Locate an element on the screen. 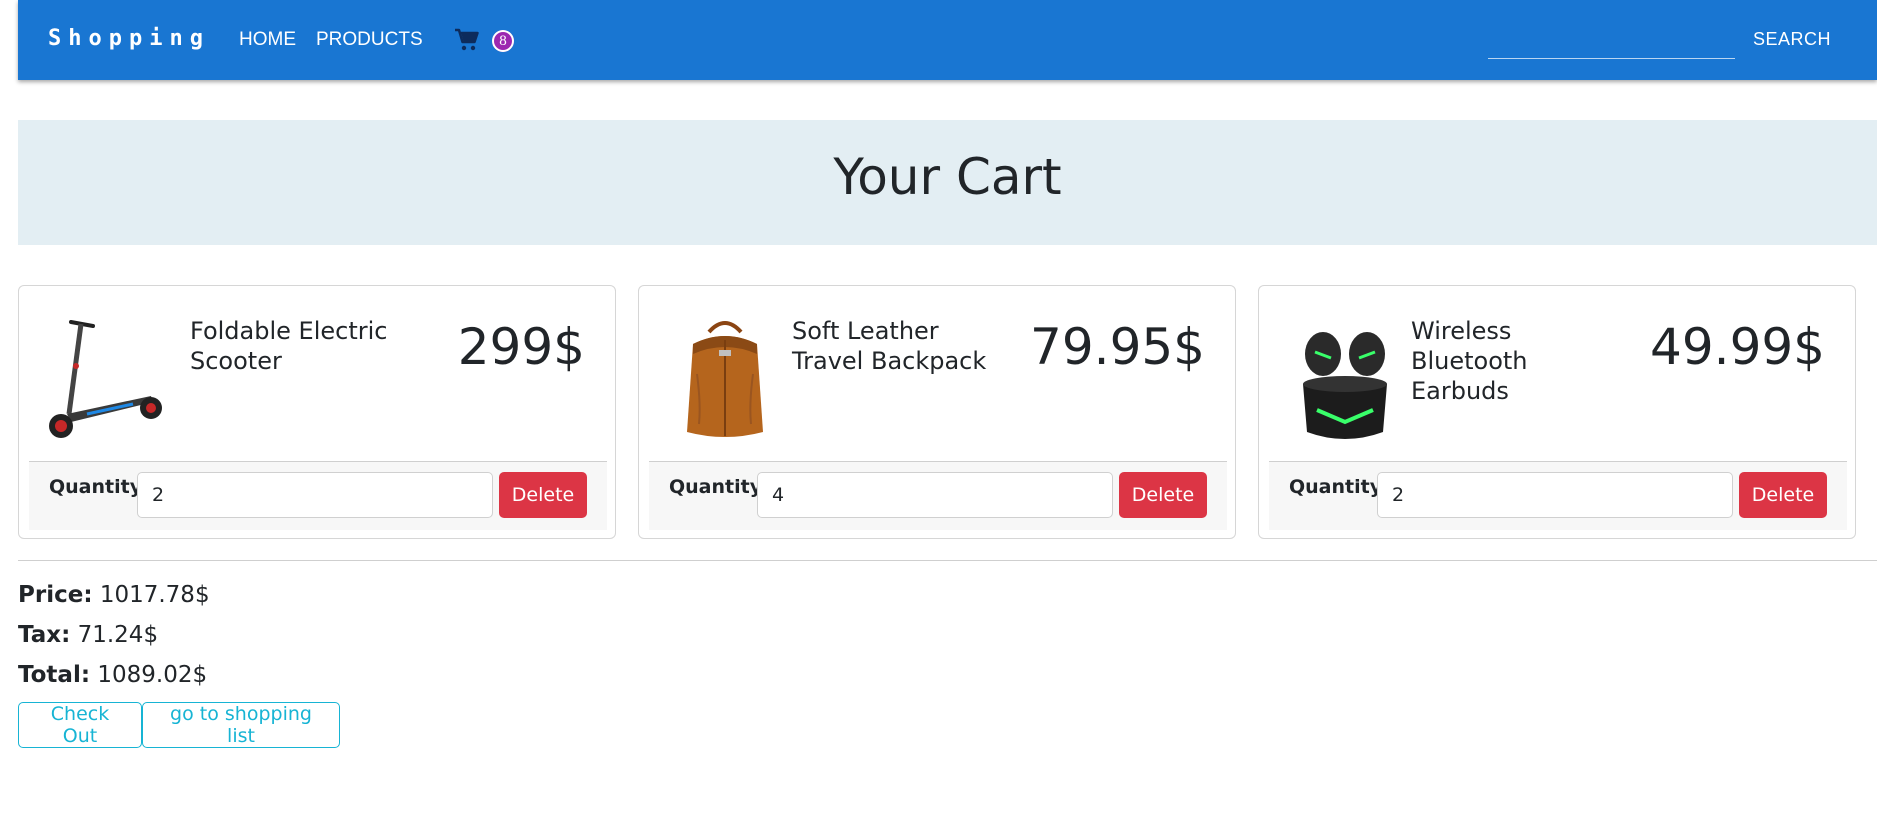 Image resolution: width=1877 pixels, height=840 pixels. tax-summary-line: Tax: 71.24$ is located at coordinates (88, 635).